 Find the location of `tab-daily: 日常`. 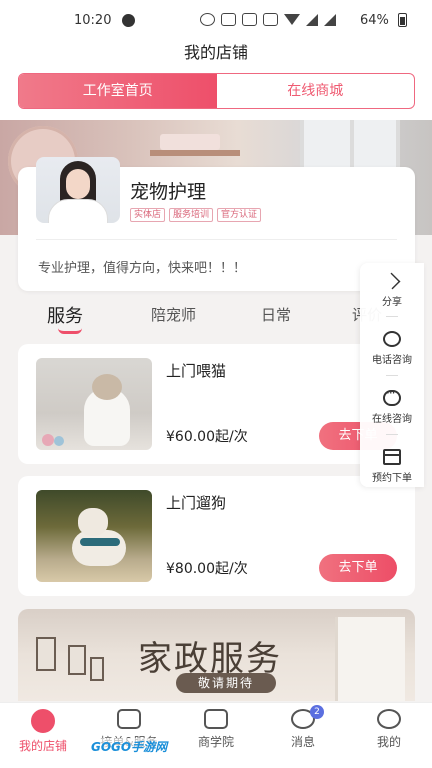

tab-daily: 日常 is located at coordinates (276, 314).